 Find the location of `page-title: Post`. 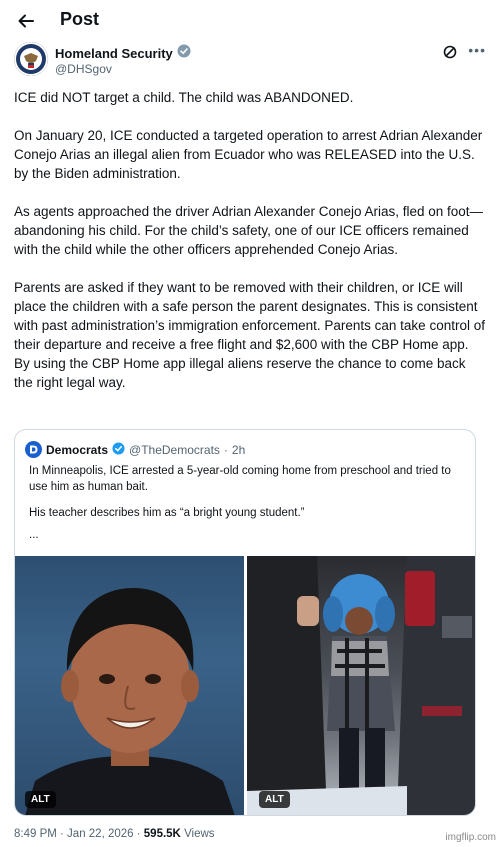

page-title: Post is located at coordinates (80, 19).